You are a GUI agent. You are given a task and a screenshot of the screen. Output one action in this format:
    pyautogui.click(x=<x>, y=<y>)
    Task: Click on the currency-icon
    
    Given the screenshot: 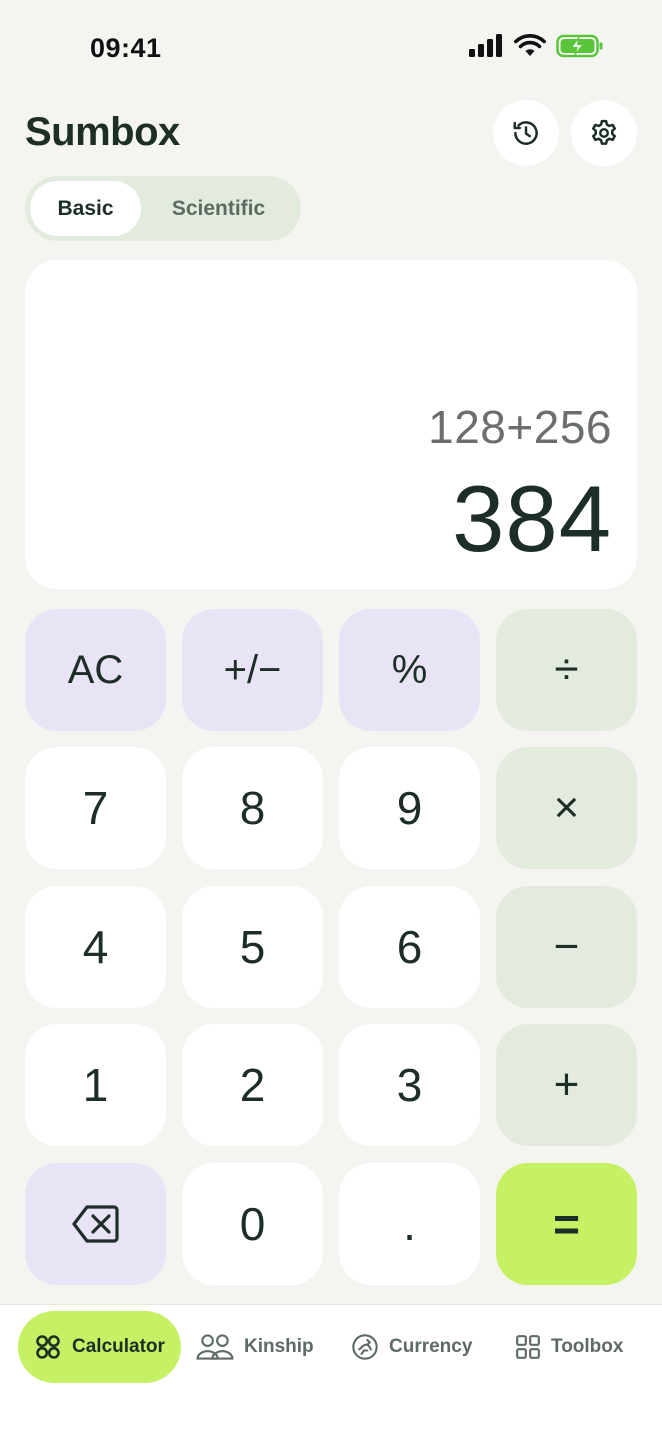 What is the action you would take?
    pyautogui.click(x=365, y=1347)
    